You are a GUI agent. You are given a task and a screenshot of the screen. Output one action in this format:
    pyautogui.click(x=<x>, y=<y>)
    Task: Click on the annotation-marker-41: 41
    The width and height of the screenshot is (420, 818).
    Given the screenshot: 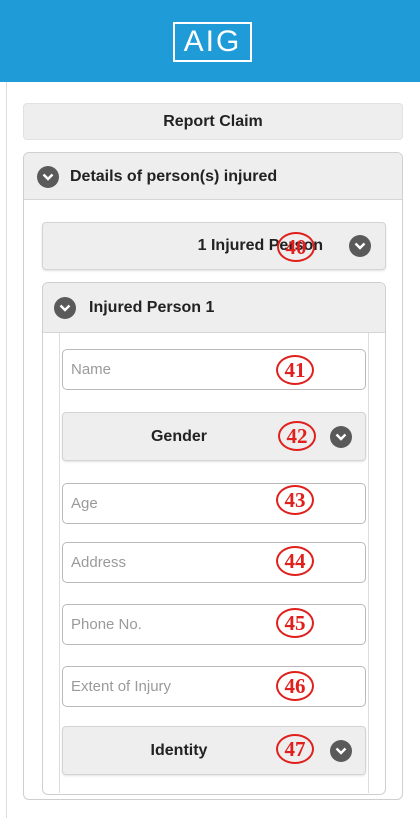 What is the action you would take?
    pyautogui.click(x=295, y=370)
    